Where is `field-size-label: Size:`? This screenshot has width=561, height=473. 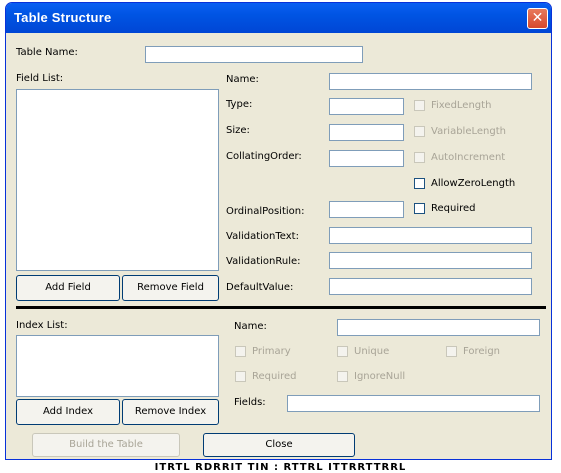 field-size-label: Size: is located at coordinates (238, 130).